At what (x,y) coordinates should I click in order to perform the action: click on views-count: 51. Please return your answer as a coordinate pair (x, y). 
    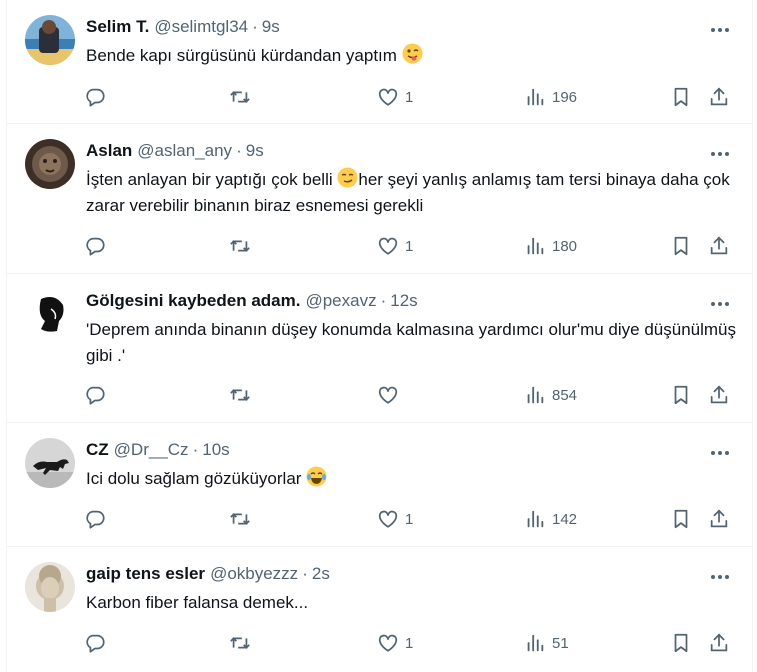
    Looking at the image, I should click on (560, 643).